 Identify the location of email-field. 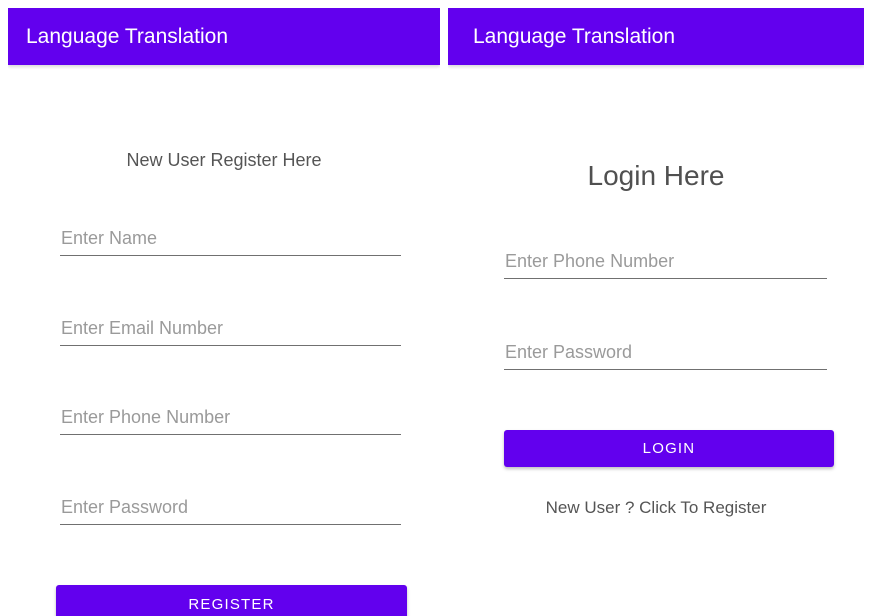
(231, 329).